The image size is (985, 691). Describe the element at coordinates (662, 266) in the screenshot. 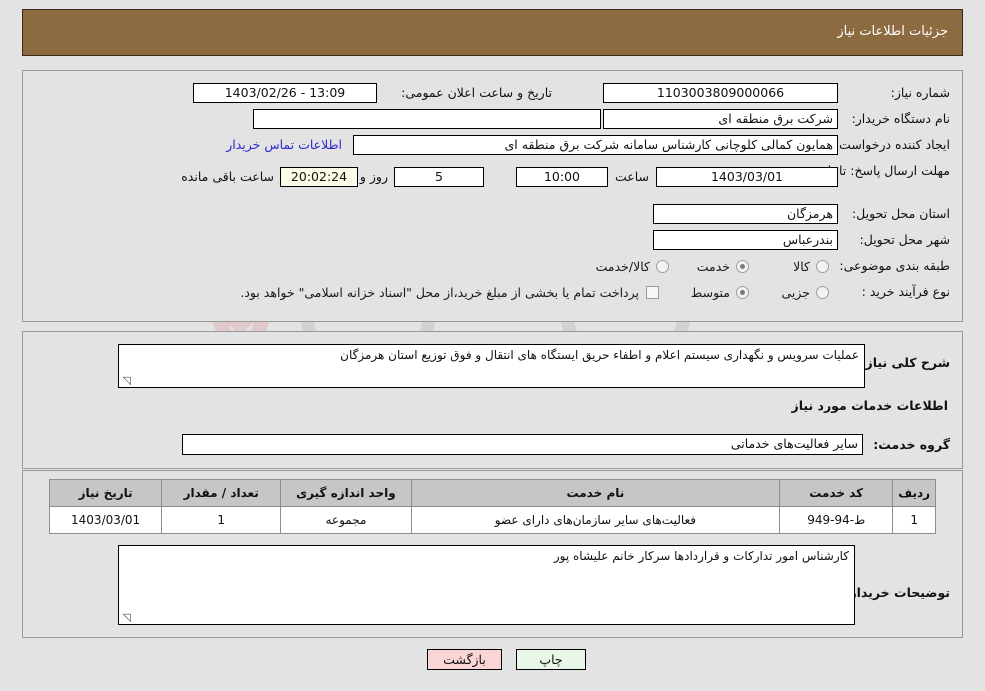

I see `category-radio-kala-khedmat` at that location.